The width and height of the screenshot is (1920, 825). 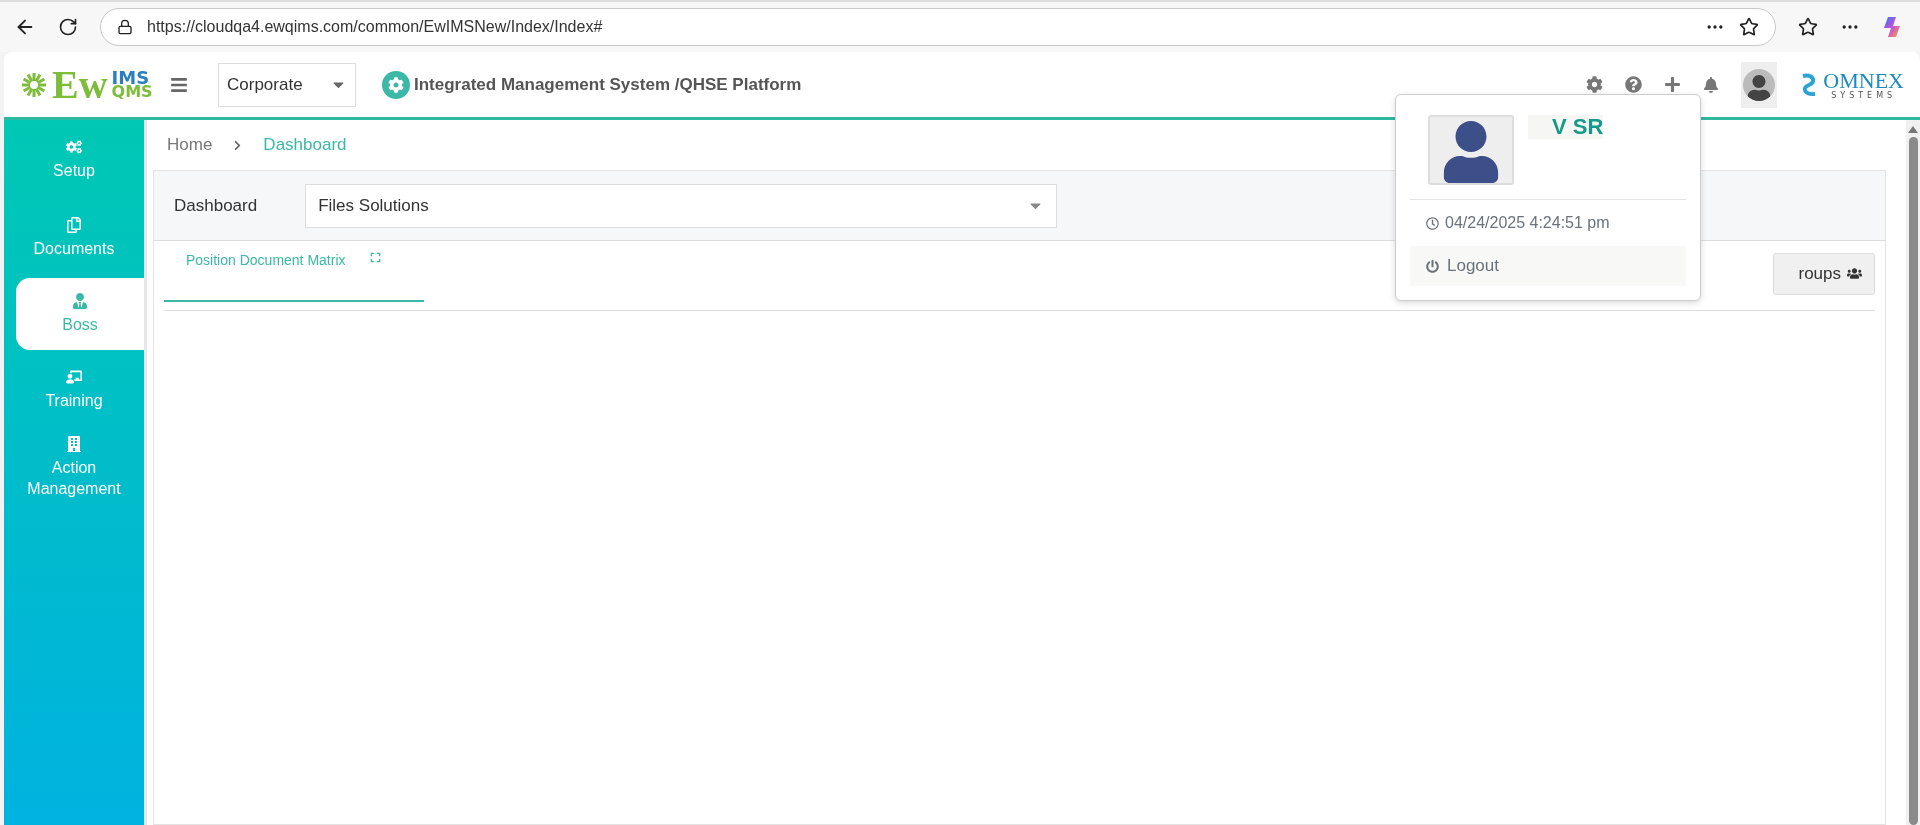 What do you see at coordinates (681, 205) in the screenshot?
I see `dashboard-select: Files Solutions` at bounding box center [681, 205].